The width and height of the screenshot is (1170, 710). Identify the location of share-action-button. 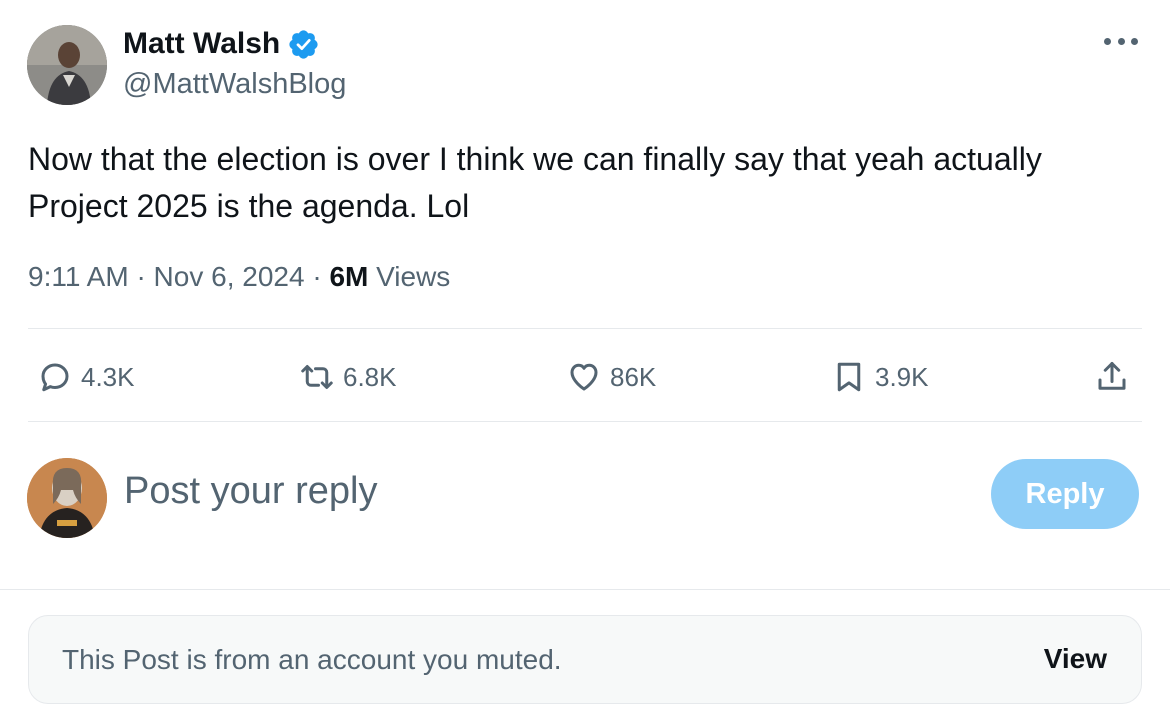
(1112, 377).